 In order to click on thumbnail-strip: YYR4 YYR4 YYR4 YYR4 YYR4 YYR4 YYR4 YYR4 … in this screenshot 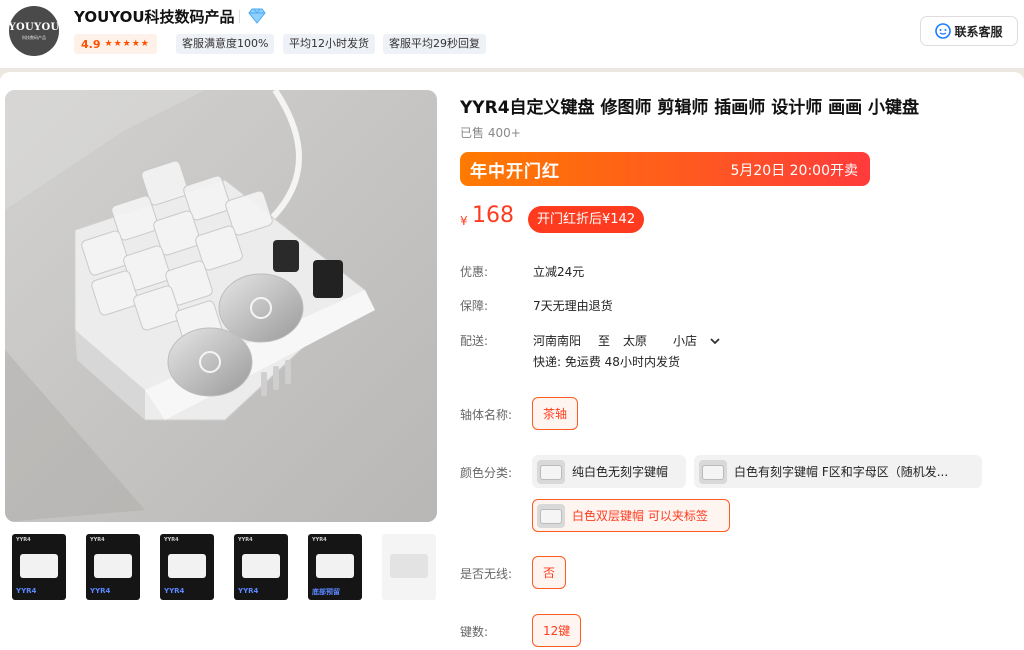, I will do `click(225, 566)`.